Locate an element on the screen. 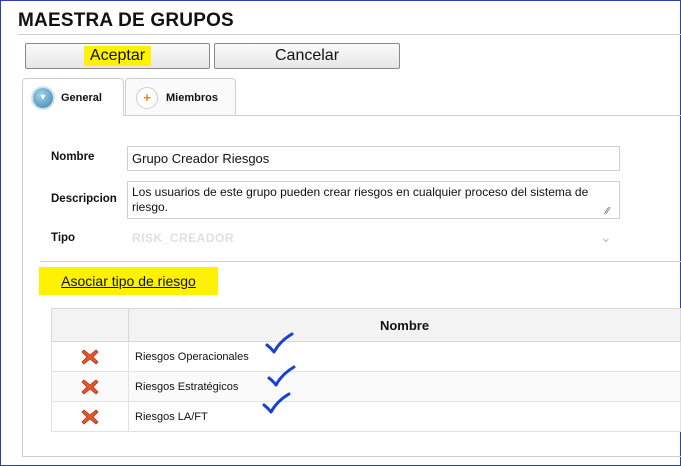  title-divider is located at coordinates (349, 34).